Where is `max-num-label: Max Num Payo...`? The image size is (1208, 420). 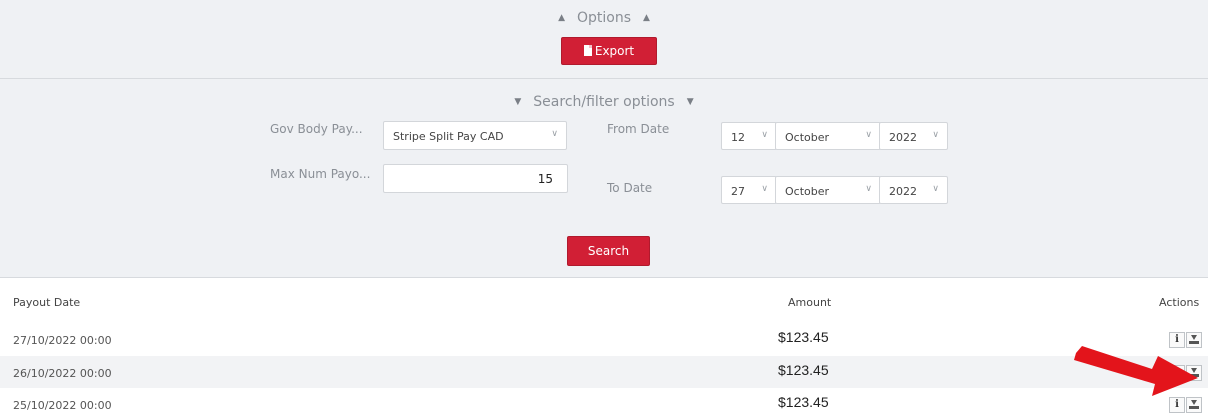
max-num-label: Max Num Payo... is located at coordinates (320, 174).